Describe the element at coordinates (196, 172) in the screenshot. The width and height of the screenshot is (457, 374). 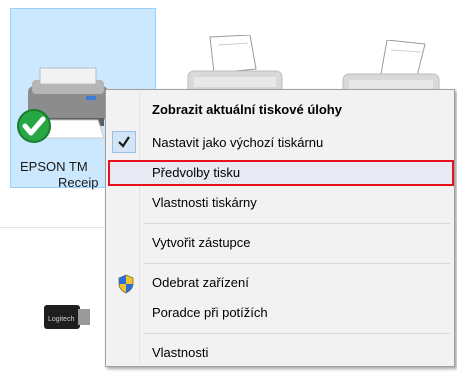
I see `menu-item-label: Předvolby tisku` at that location.